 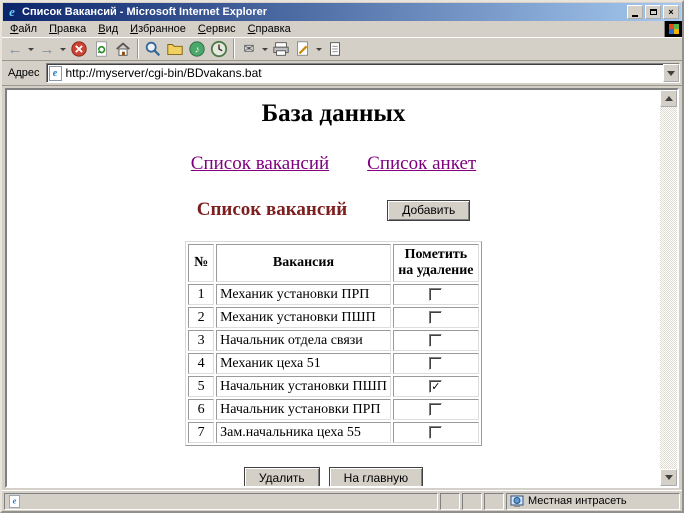 What do you see at coordinates (24, 73) in the screenshot?
I see `address-label: Адрес` at bounding box center [24, 73].